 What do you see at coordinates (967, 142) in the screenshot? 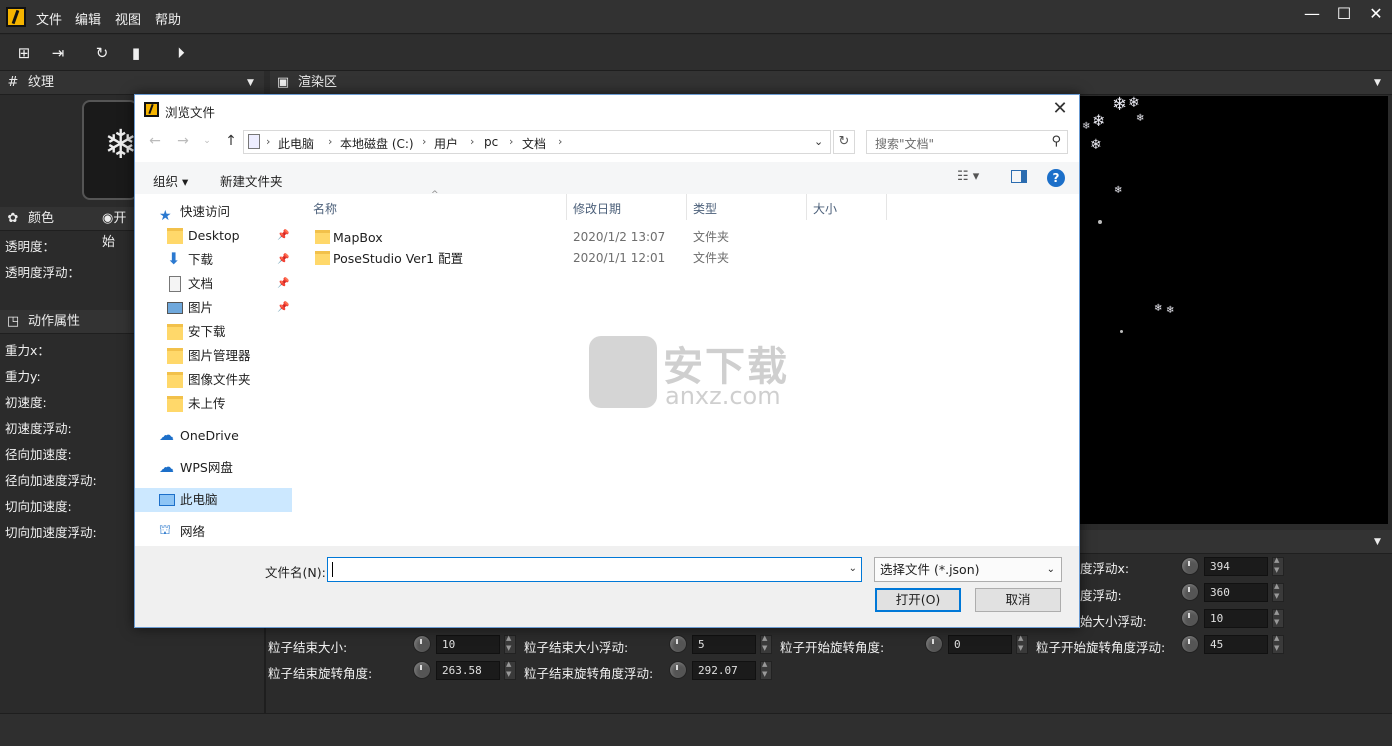
I see `search-input: 搜索"文档" ⚲` at bounding box center [967, 142].